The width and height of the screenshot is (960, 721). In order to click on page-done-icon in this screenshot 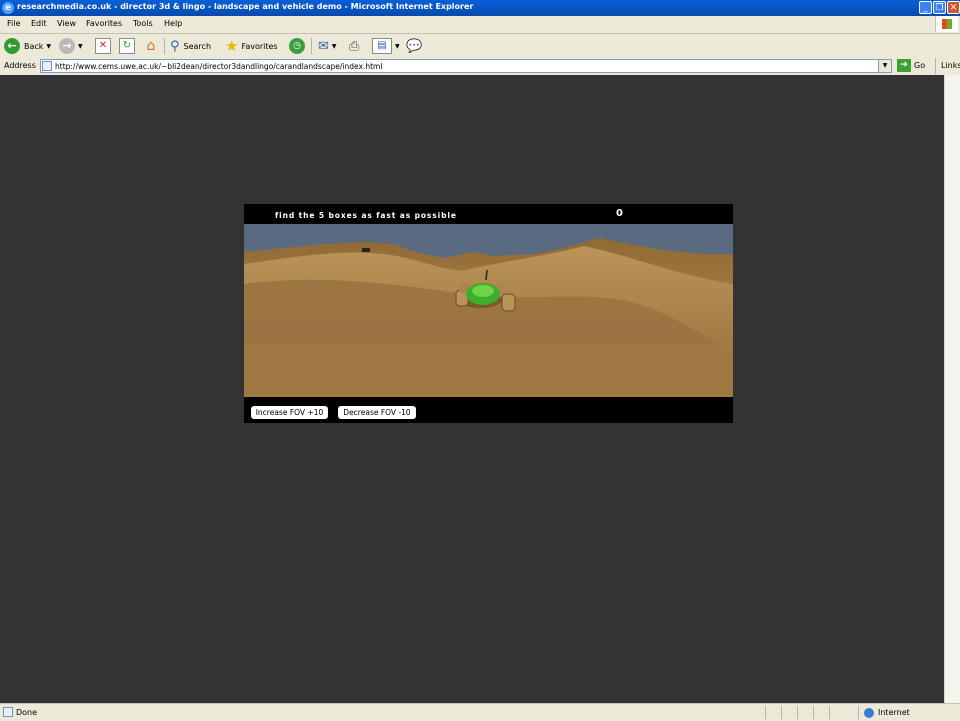, I will do `click(8, 712)`.